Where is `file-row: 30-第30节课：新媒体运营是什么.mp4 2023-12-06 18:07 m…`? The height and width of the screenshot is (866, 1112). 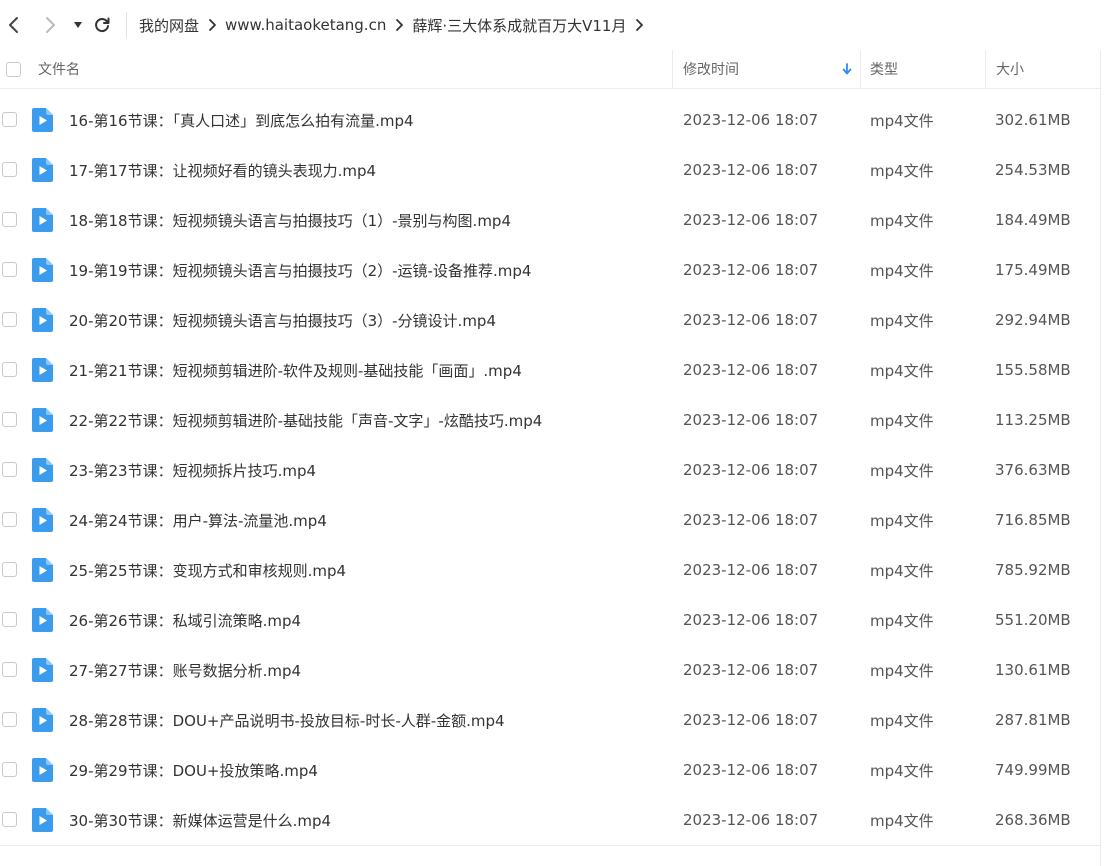 file-row: 30-第30节课：新媒体运营是什么.mp4 2023-12-06 18:07 m… is located at coordinates (550, 820).